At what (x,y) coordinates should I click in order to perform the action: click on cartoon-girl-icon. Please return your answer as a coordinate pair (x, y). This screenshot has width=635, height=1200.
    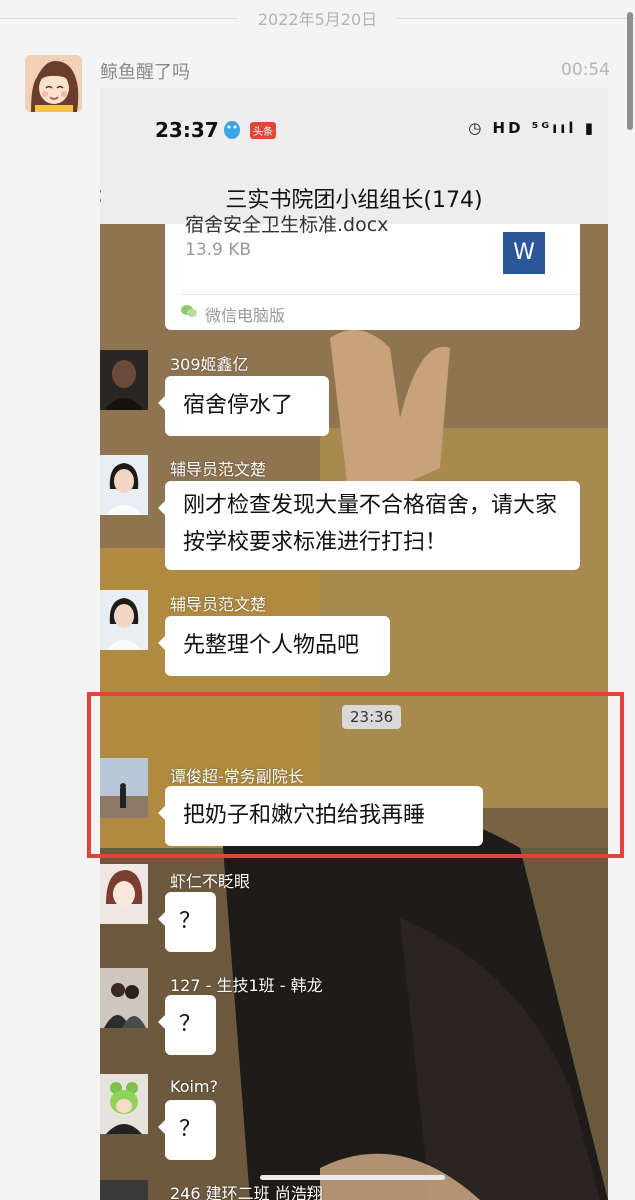
    Looking at the image, I should click on (53, 83).